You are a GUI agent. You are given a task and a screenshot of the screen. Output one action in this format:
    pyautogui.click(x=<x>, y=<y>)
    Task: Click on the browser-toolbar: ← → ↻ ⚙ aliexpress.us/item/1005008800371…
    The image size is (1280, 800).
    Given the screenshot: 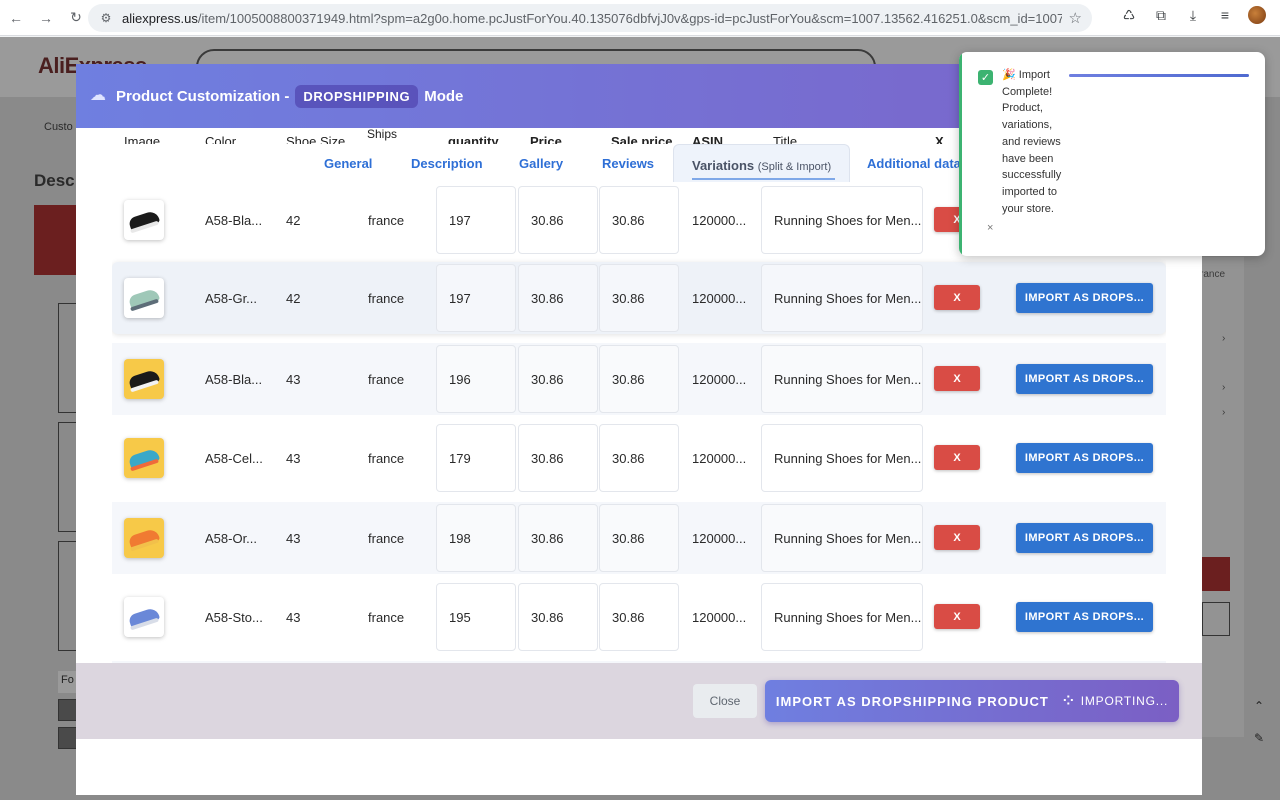 What is the action you would take?
    pyautogui.click(x=640, y=18)
    